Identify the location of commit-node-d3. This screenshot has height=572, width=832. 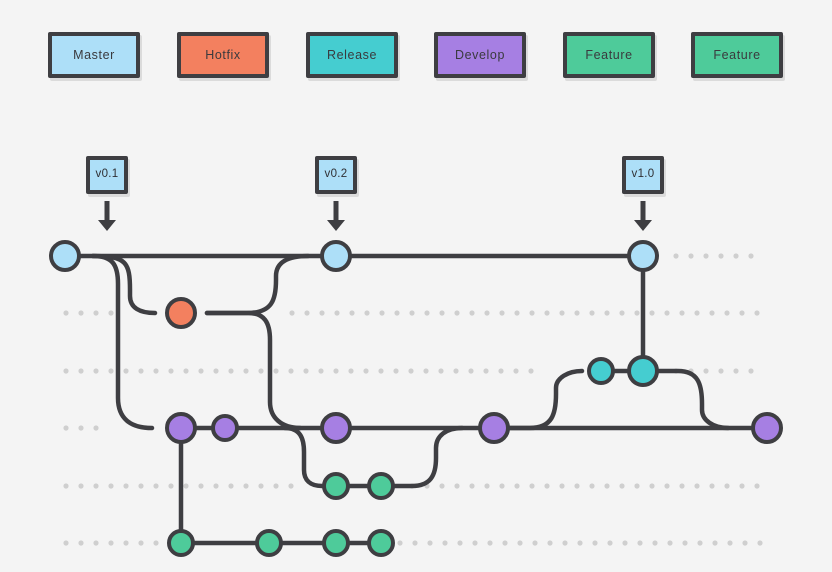
(336, 428).